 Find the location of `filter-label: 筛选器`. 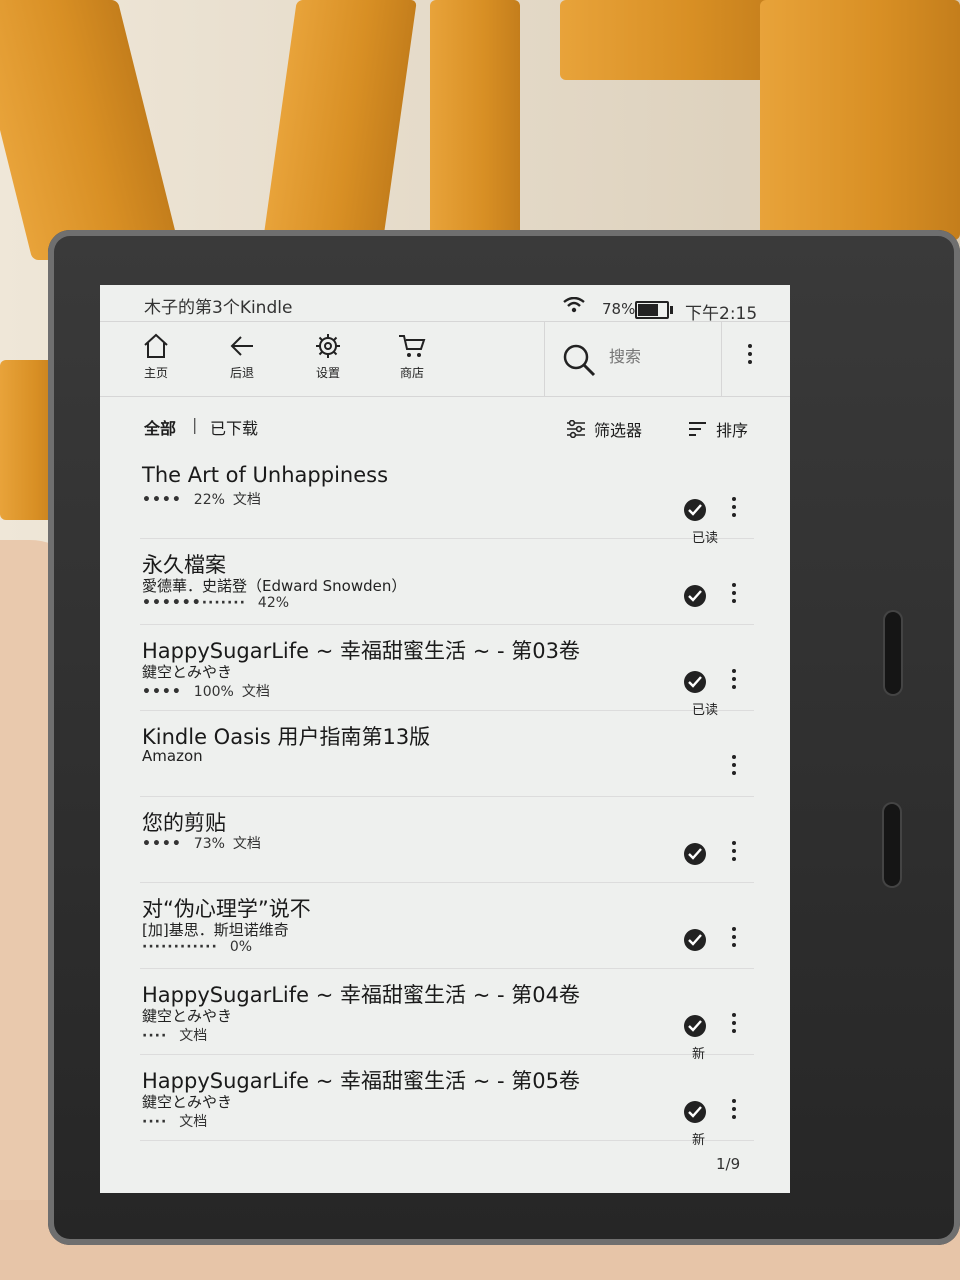

filter-label: 筛选器 is located at coordinates (618, 430).